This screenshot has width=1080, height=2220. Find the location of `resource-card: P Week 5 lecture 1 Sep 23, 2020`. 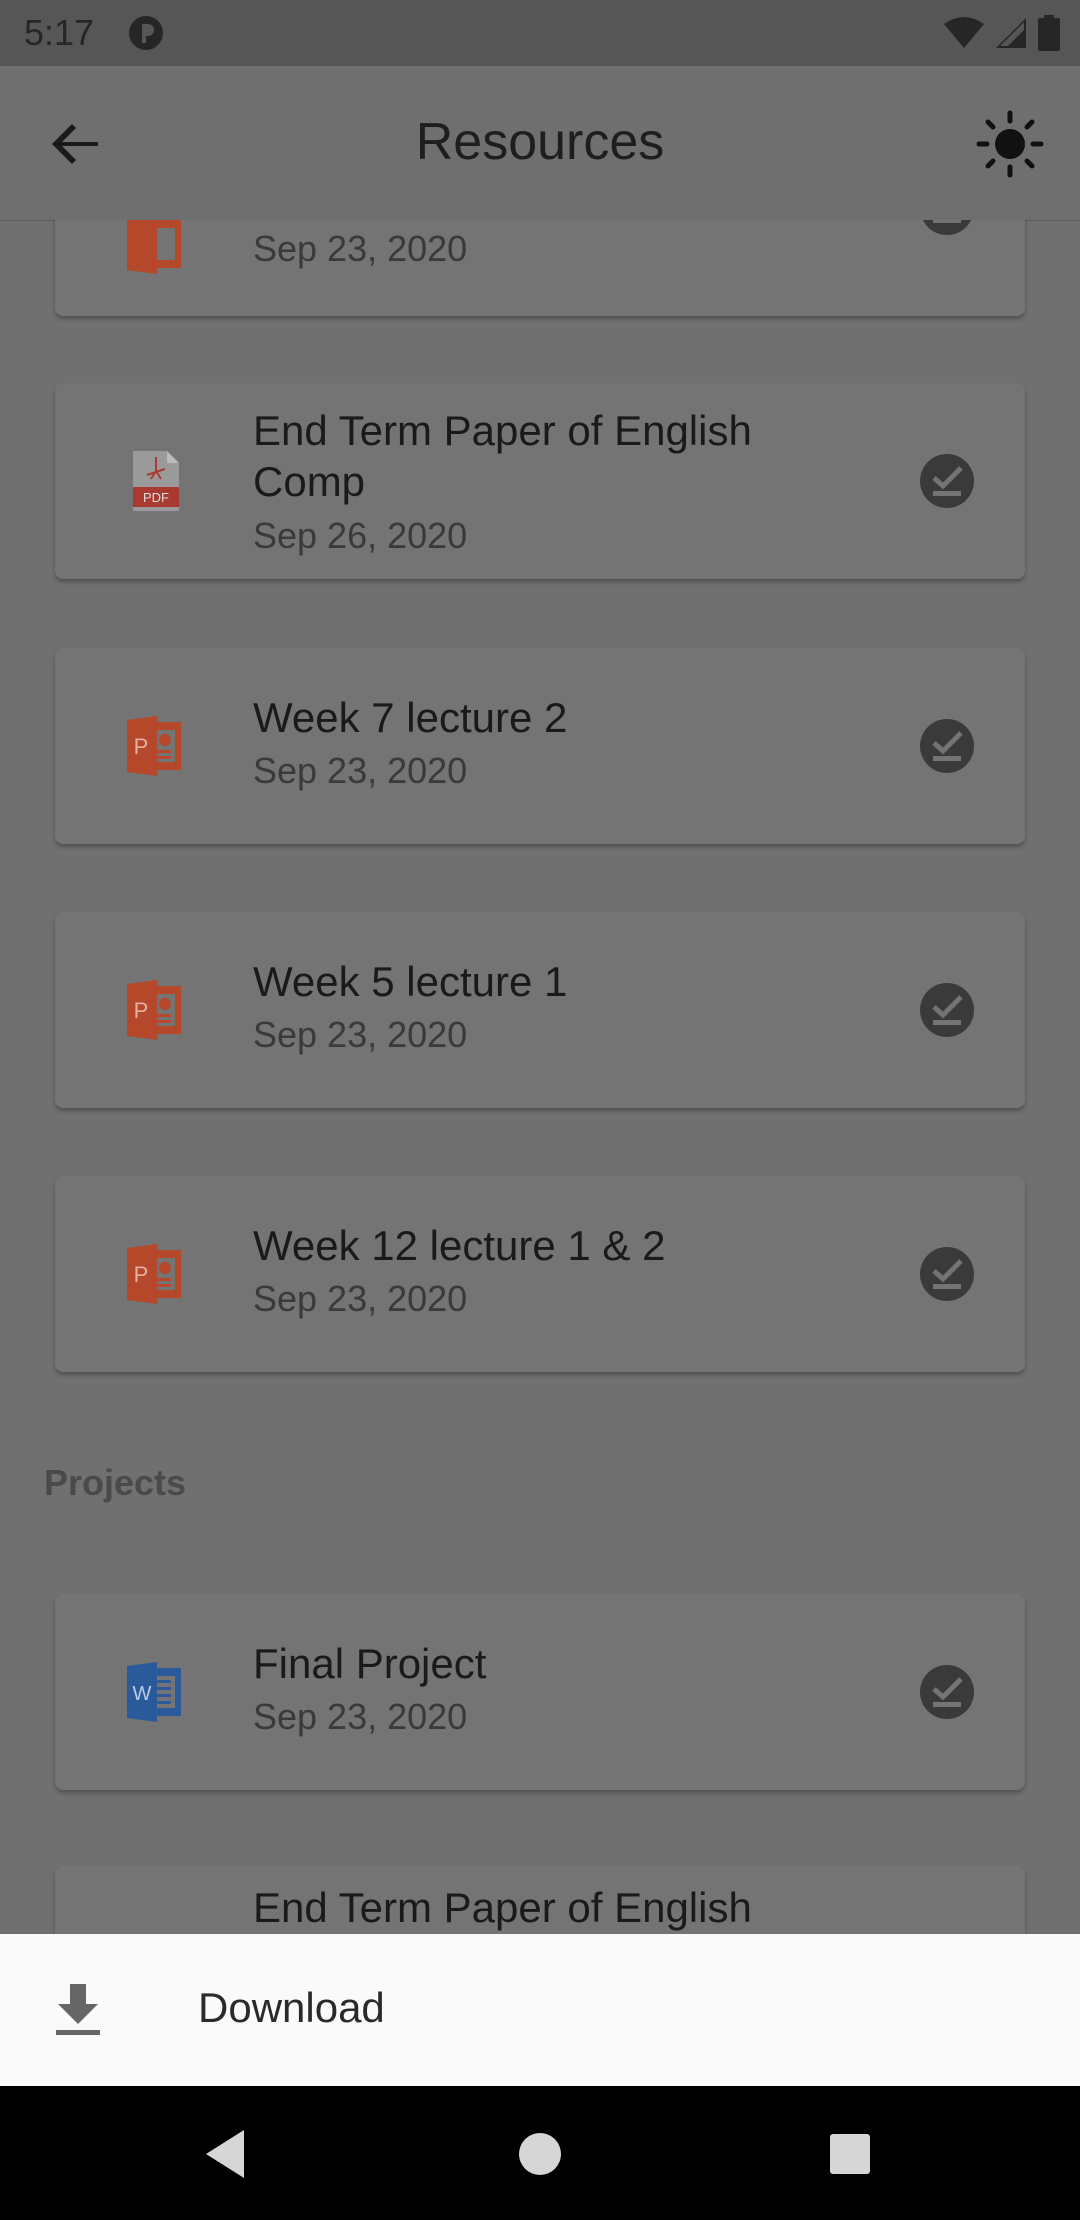

resource-card: P Week 5 lecture 1 Sep 23, 2020 is located at coordinates (540, 1010).